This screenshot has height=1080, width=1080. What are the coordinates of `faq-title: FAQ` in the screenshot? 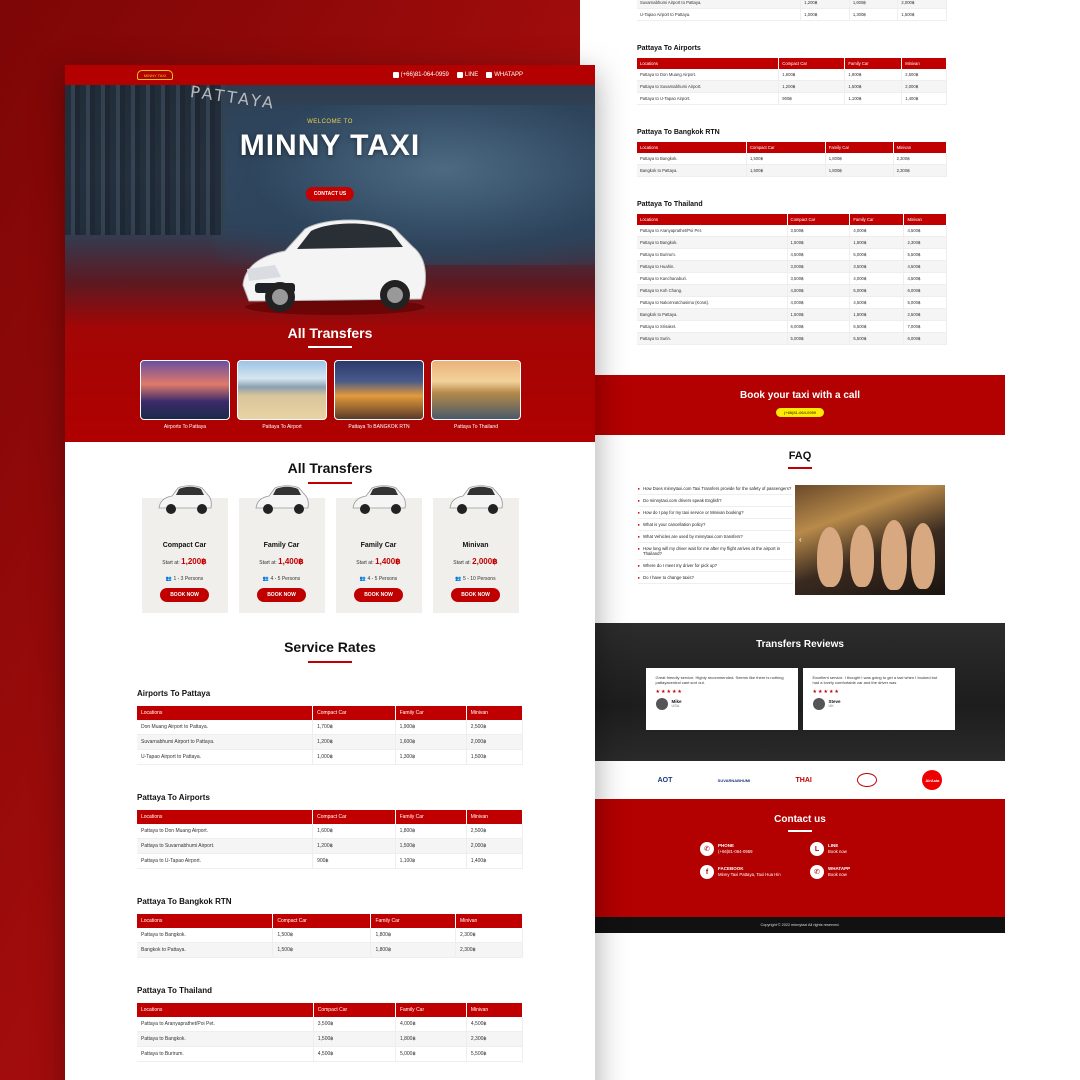 It's located at (800, 456).